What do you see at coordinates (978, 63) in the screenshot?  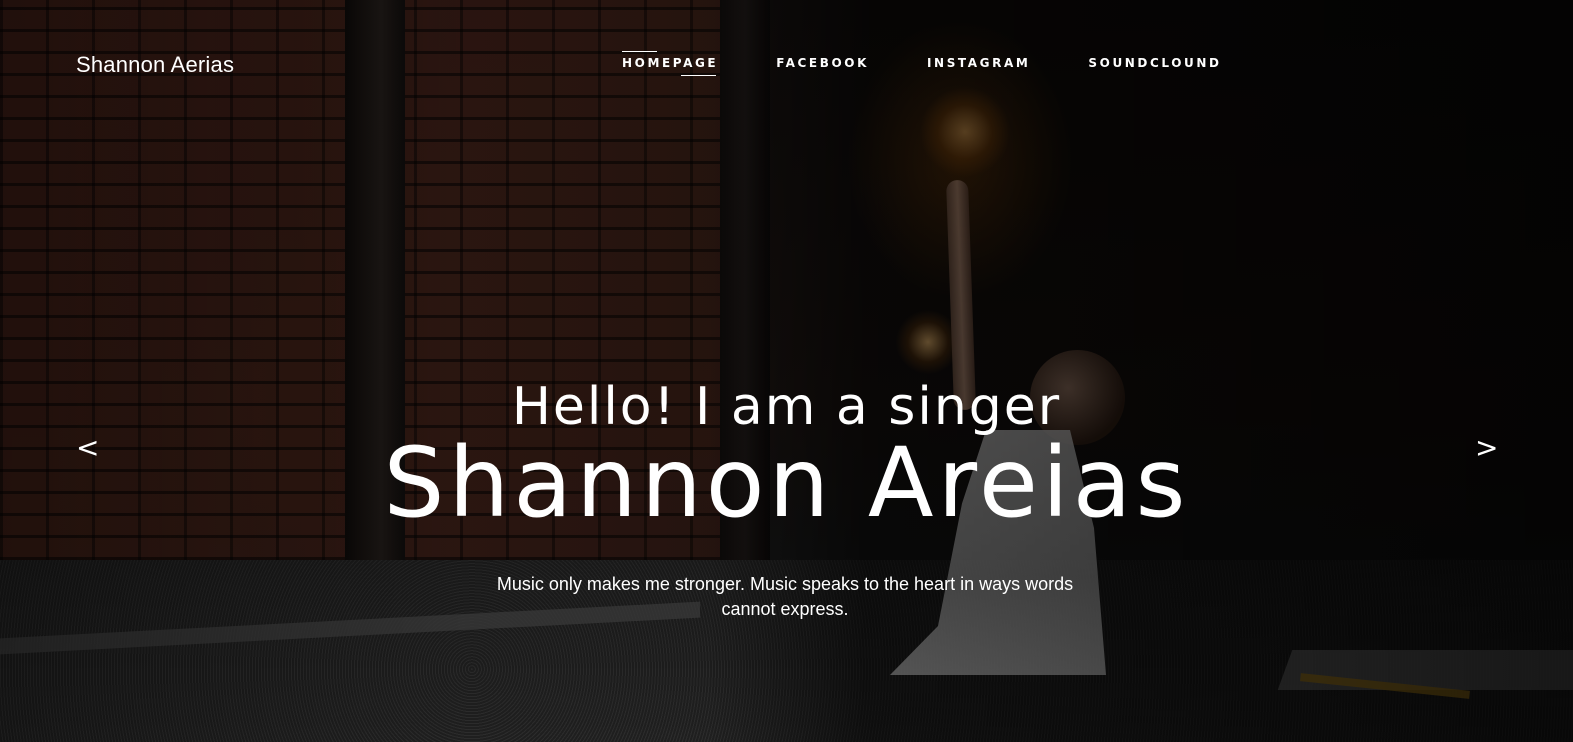 I see `nav-item-instagram: INSTAGRAM` at bounding box center [978, 63].